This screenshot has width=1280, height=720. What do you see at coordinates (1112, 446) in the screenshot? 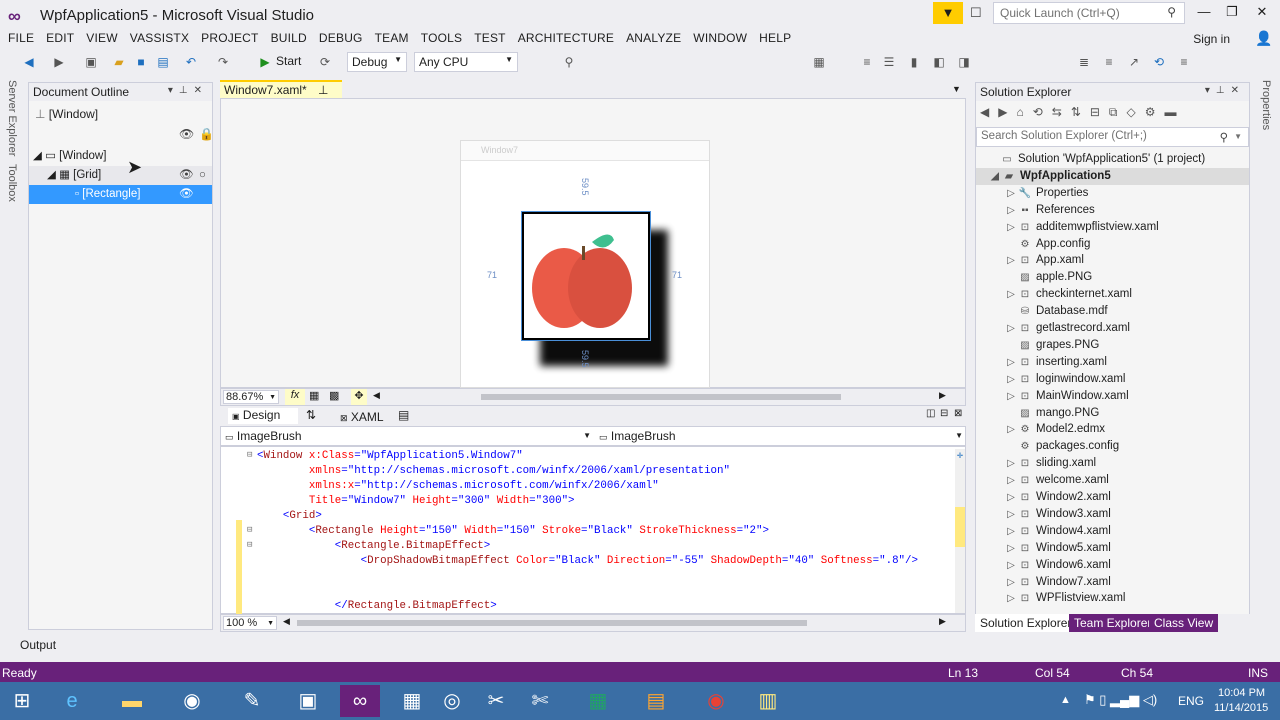
I see `solution-item: ⚙ packages.config` at bounding box center [1112, 446].